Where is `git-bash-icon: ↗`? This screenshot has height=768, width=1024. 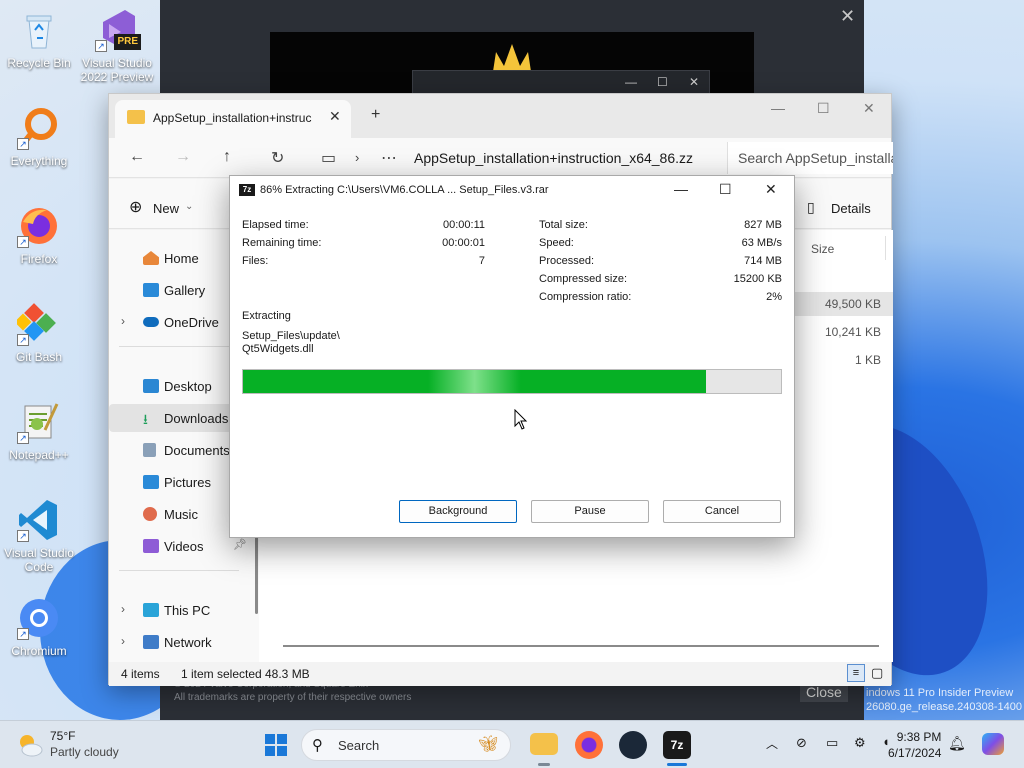
git-bash-icon: ↗ is located at coordinates (37, 324).